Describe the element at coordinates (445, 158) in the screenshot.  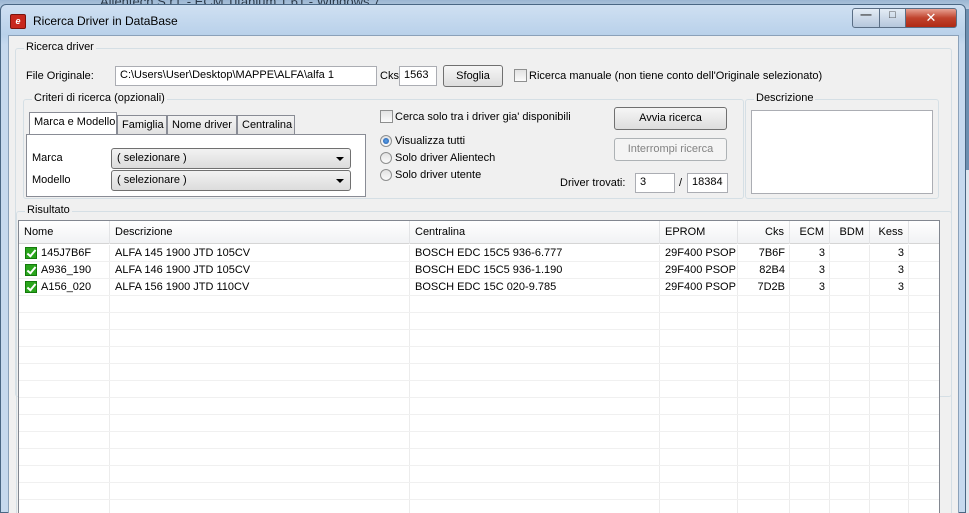
I see `radio-solo-alientech-label: Solo driver Alientech` at that location.